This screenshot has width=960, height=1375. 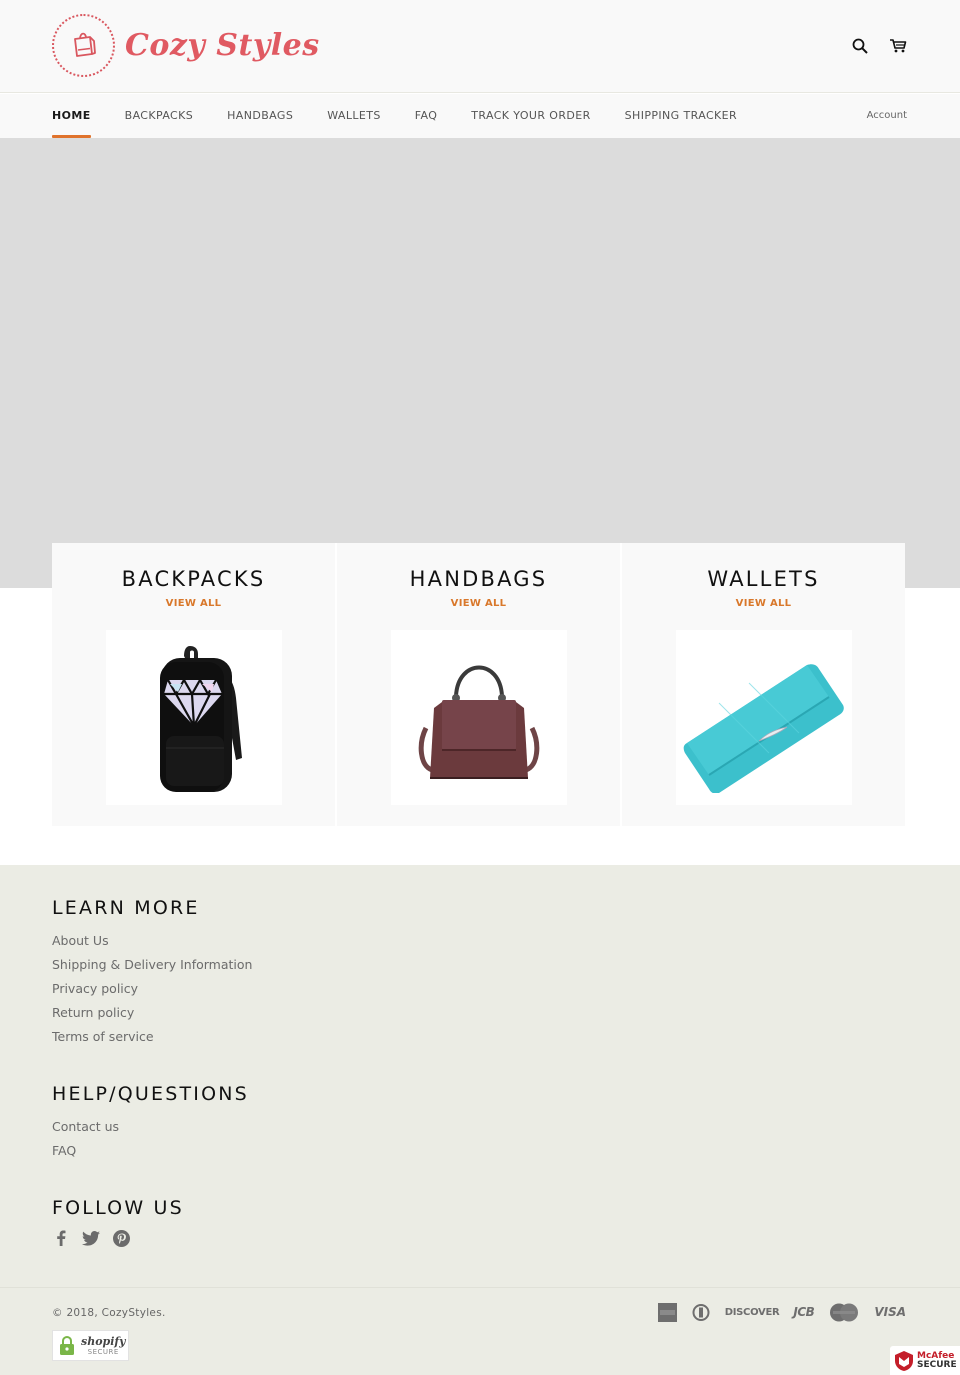 I want to click on collection-title: WALLETS, so click(x=763, y=579).